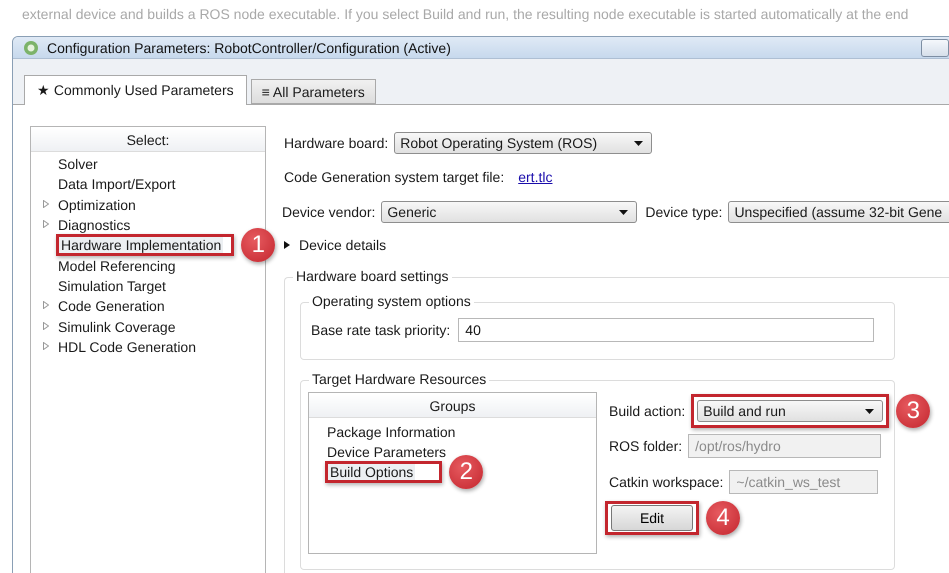 This screenshot has height=573, width=949. I want to click on tree-item: Simulink Coverage, so click(117, 326).